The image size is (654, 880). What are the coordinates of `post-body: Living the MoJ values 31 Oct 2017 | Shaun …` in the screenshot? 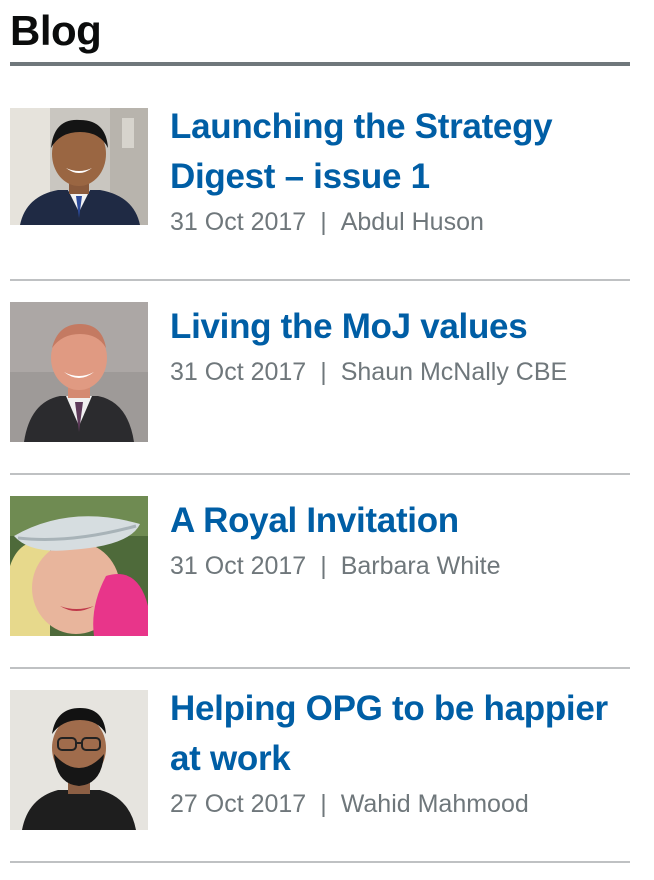 It's located at (400, 347).